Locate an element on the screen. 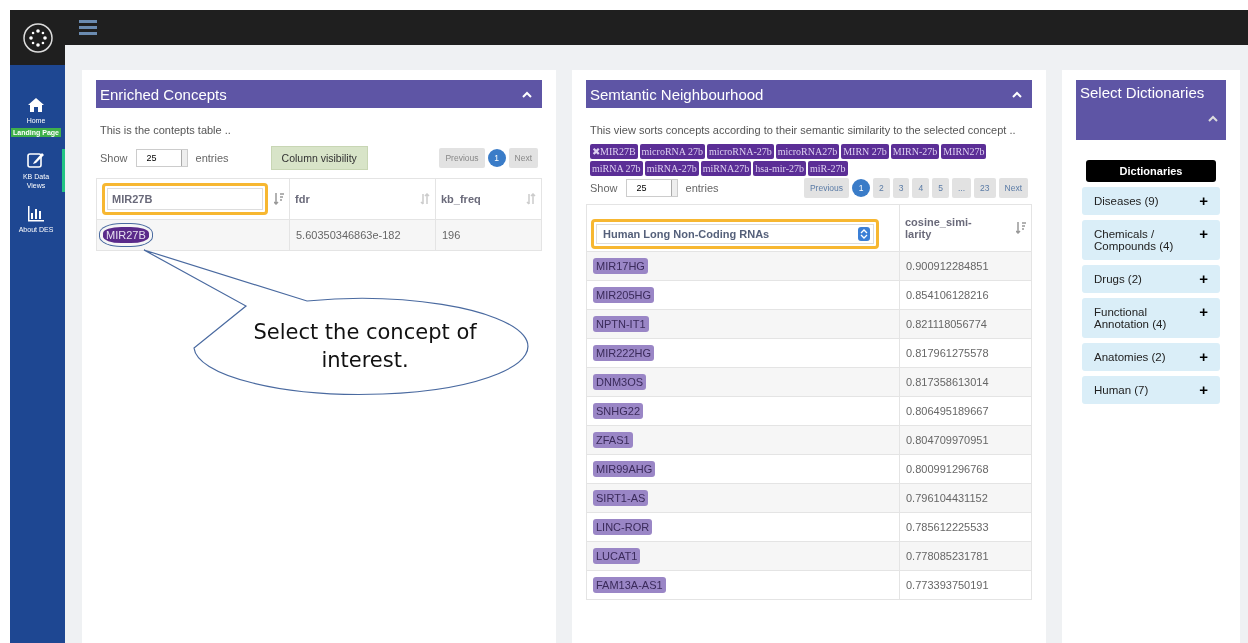 The height and width of the screenshot is (643, 1248). logo-icon is located at coordinates (37, 37).